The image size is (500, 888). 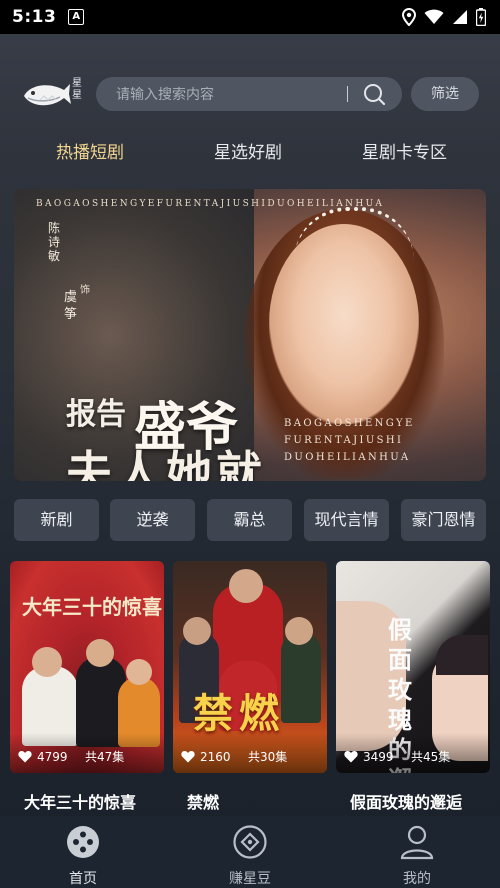 What do you see at coordinates (347, 94) in the screenshot?
I see `search-divider` at bounding box center [347, 94].